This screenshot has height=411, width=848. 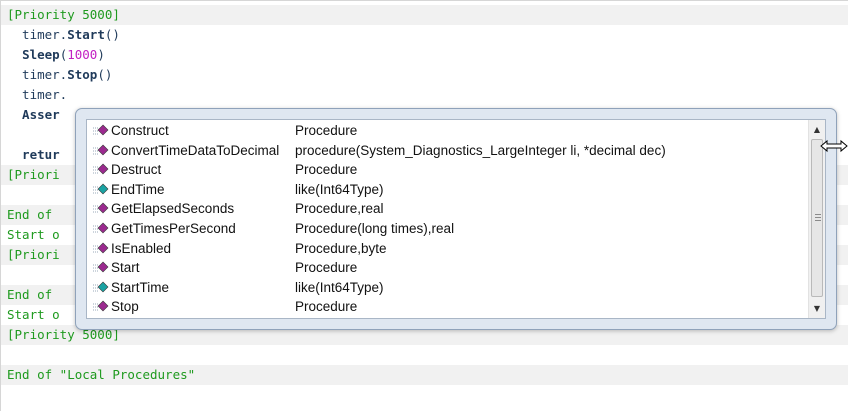 I want to click on member-name: Destruct, so click(x=136, y=170).